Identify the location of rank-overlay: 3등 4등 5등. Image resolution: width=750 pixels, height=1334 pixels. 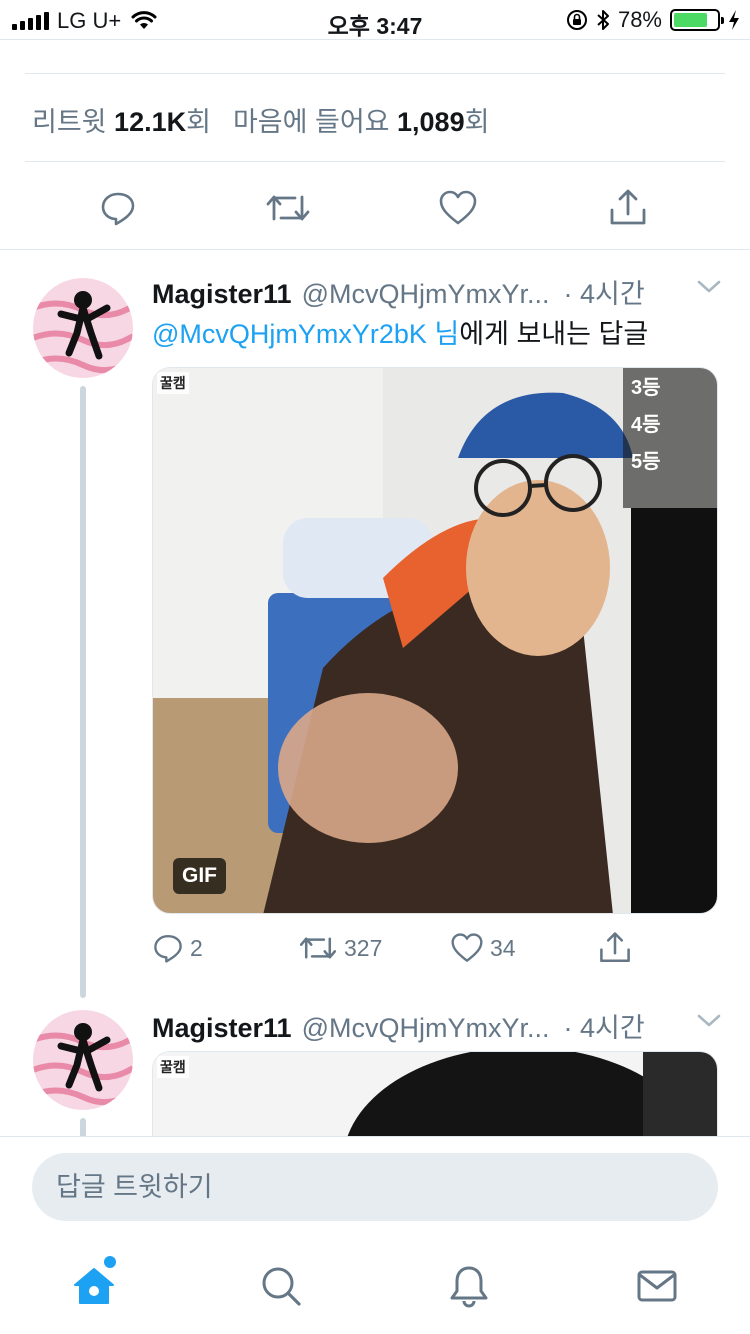
(651, 425).